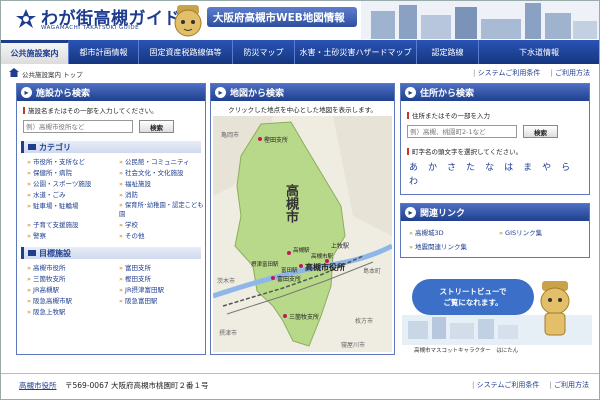 This screenshot has width=600, height=400. What do you see at coordinates (448, 52) in the screenshot?
I see `nav-certified-routes: 認定路線` at bounding box center [448, 52].